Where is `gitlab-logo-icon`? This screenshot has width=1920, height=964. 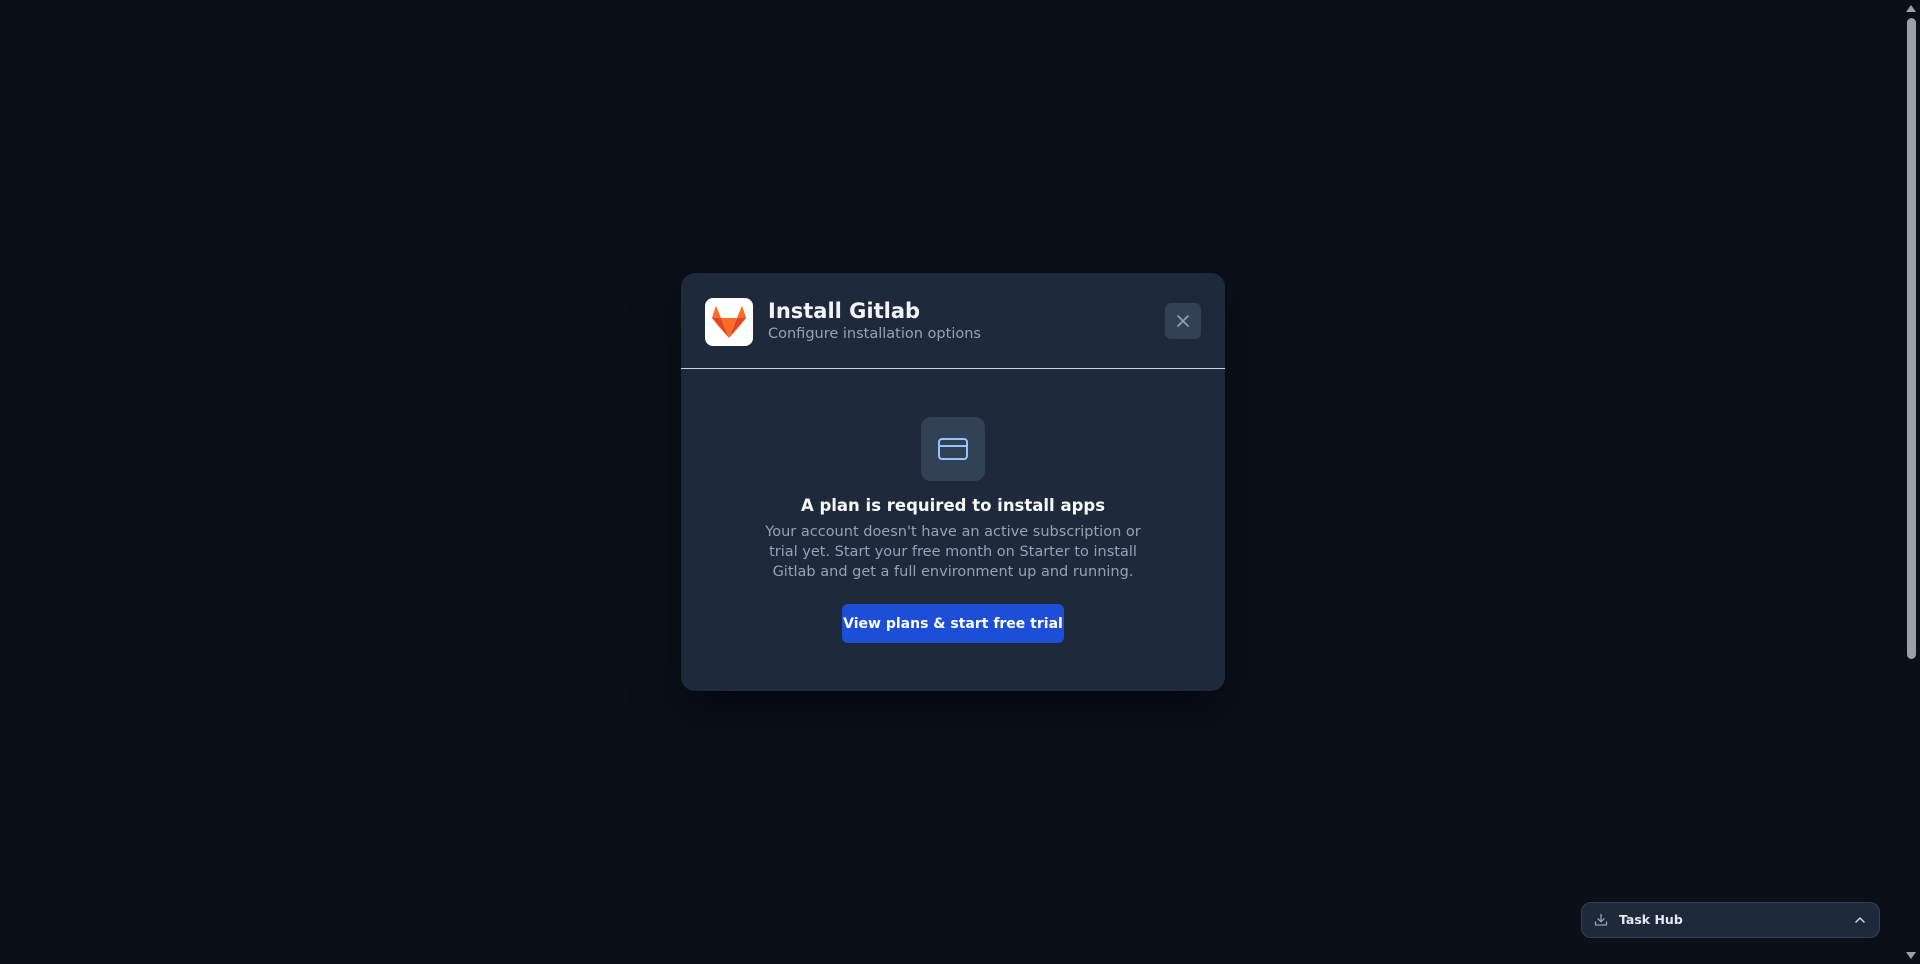 gitlab-logo-icon is located at coordinates (729, 322).